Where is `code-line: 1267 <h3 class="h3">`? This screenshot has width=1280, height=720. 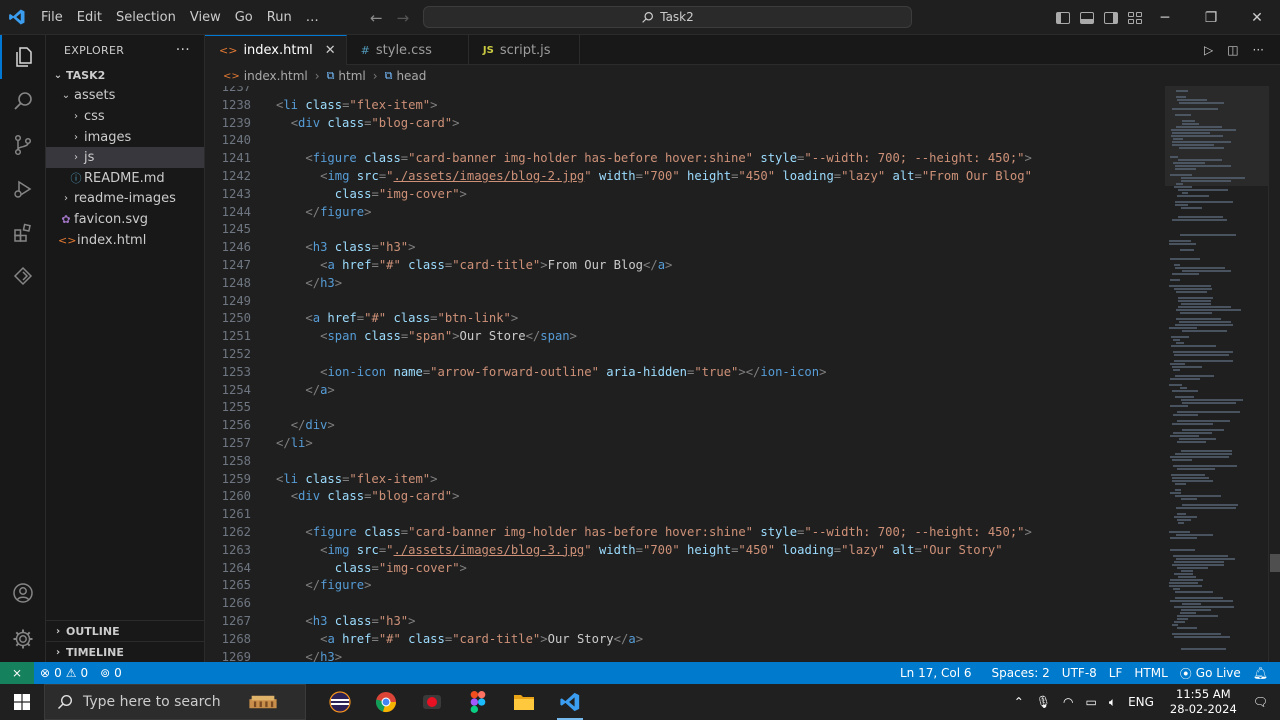 code-line: 1267 <h3 class="h3"> is located at coordinates (685, 622).